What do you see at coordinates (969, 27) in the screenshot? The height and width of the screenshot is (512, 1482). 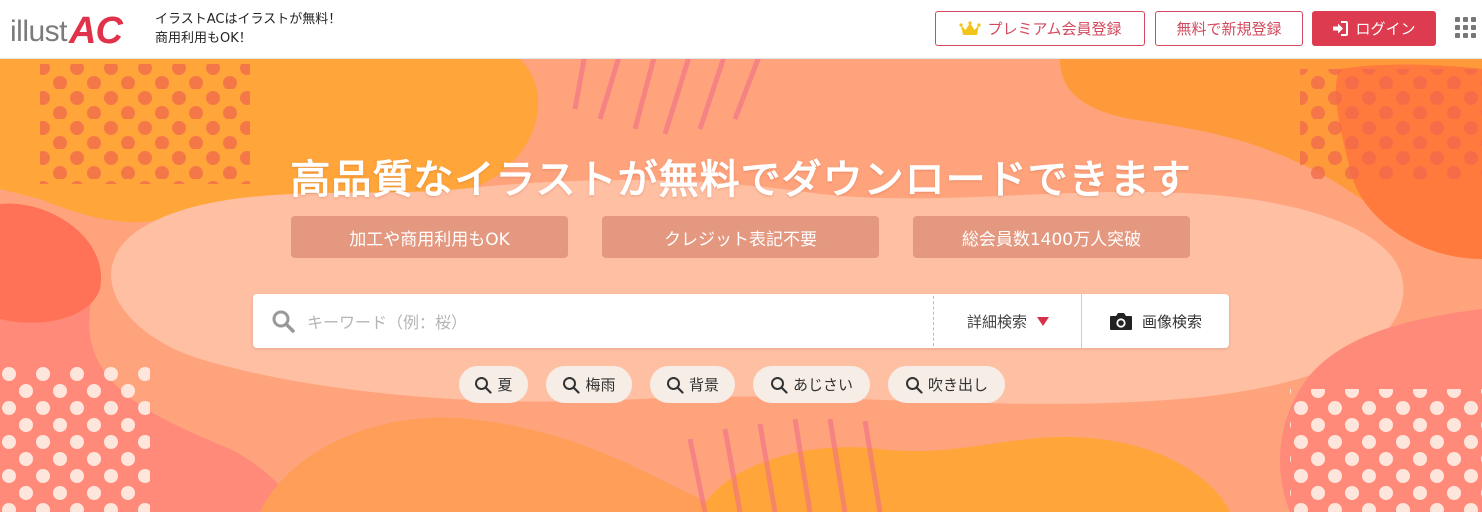 I see `crown-icon` at bounding box center [969, 27].